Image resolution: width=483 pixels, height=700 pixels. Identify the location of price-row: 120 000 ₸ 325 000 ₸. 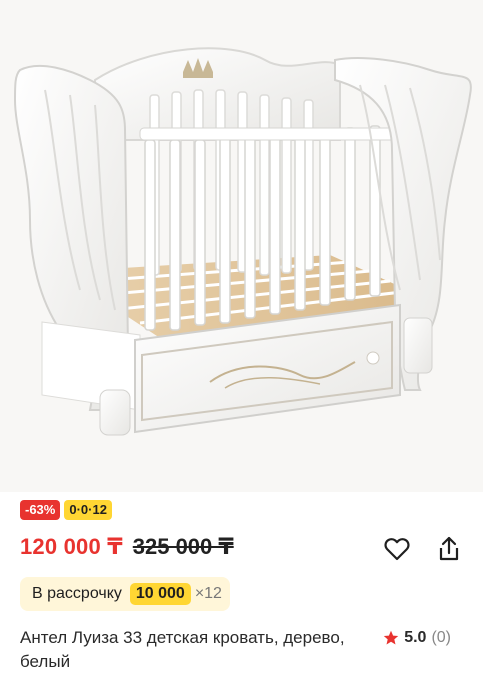
(127, 547).